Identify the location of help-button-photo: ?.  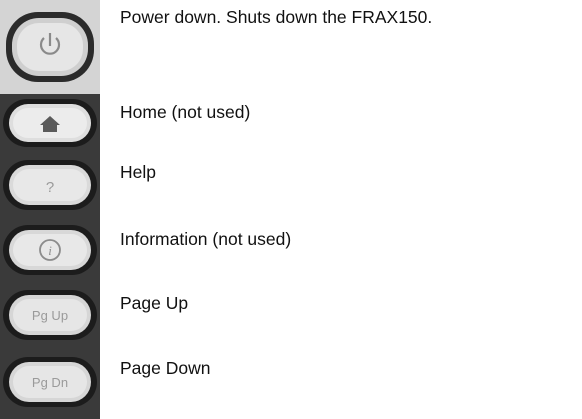
(50, 185).